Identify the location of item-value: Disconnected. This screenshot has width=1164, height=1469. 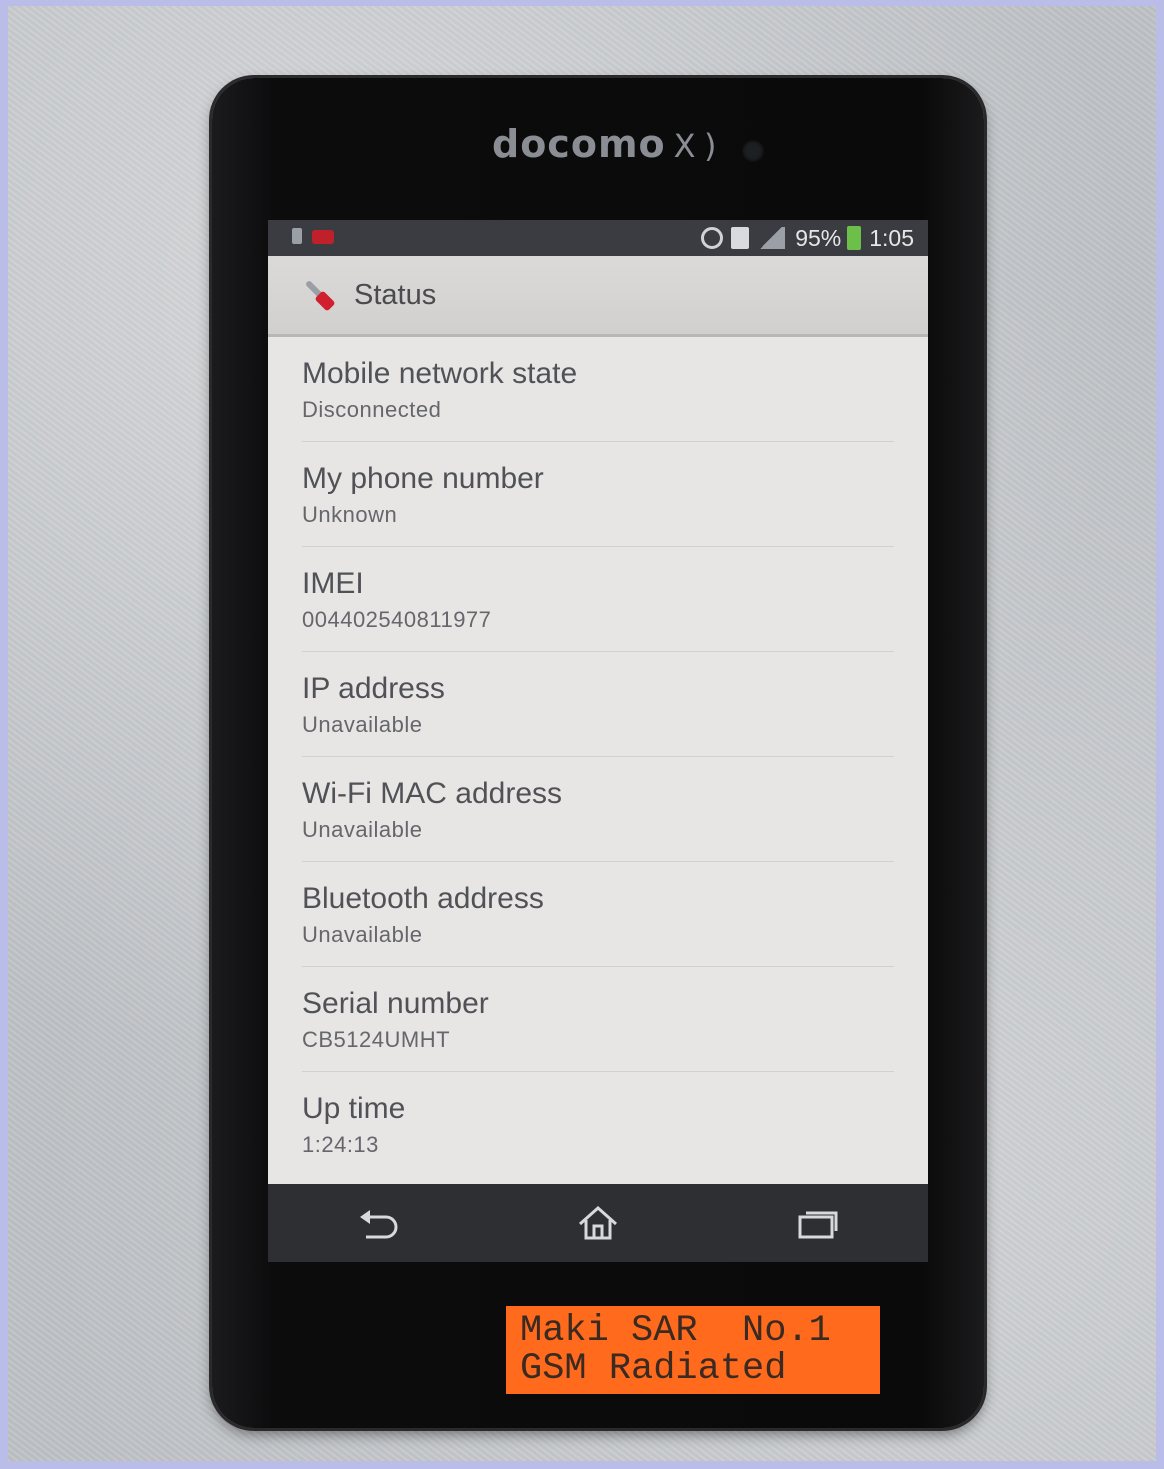
(372, 409).